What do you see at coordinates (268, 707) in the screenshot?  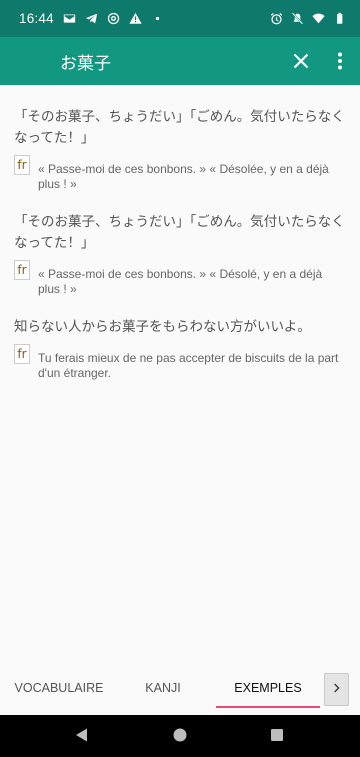 I see `tab-indicator` at bounding box center [268, 707].